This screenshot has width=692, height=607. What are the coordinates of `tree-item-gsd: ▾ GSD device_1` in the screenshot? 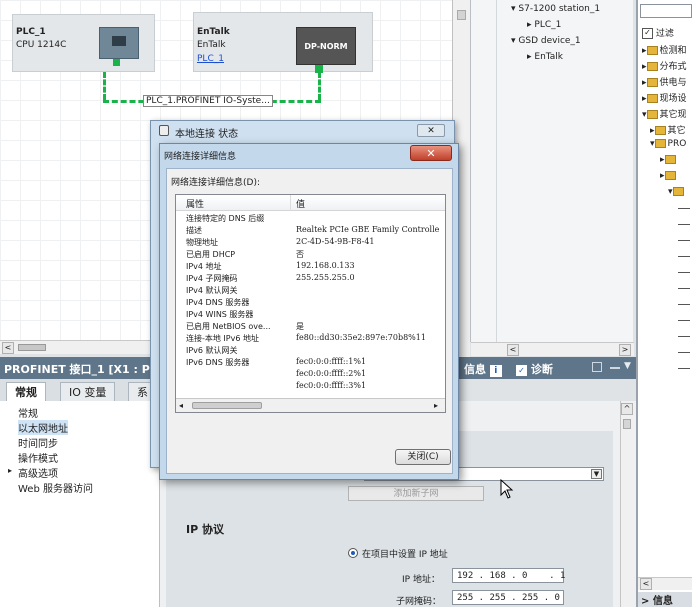 It's located at (546, 41).